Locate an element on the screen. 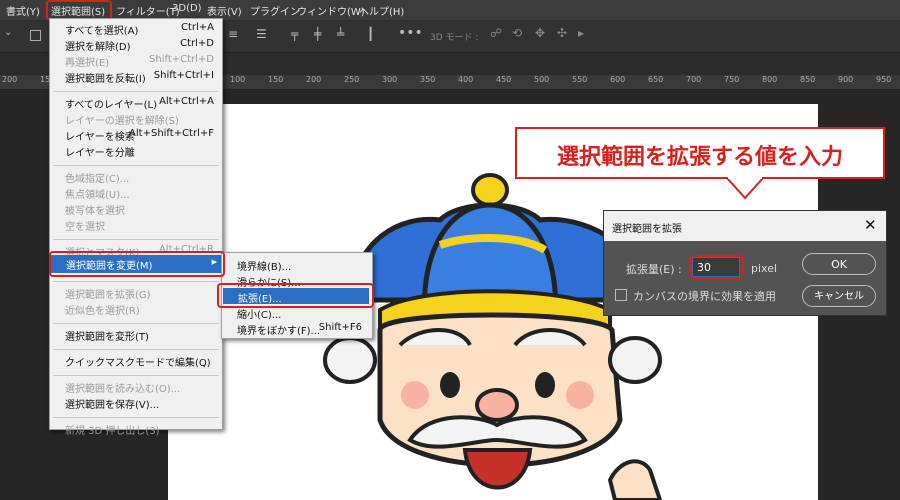  select-menu-item: すべてのレイヤー(L) Alt+Ctrl+A is located at coordinates (136, 102).